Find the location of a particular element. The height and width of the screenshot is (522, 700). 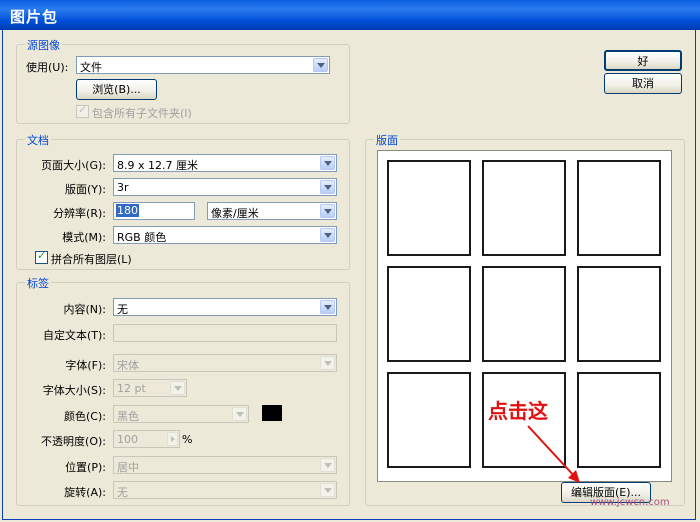

page-size-label: 页面大小(G): is located at coordinates (73, 165).